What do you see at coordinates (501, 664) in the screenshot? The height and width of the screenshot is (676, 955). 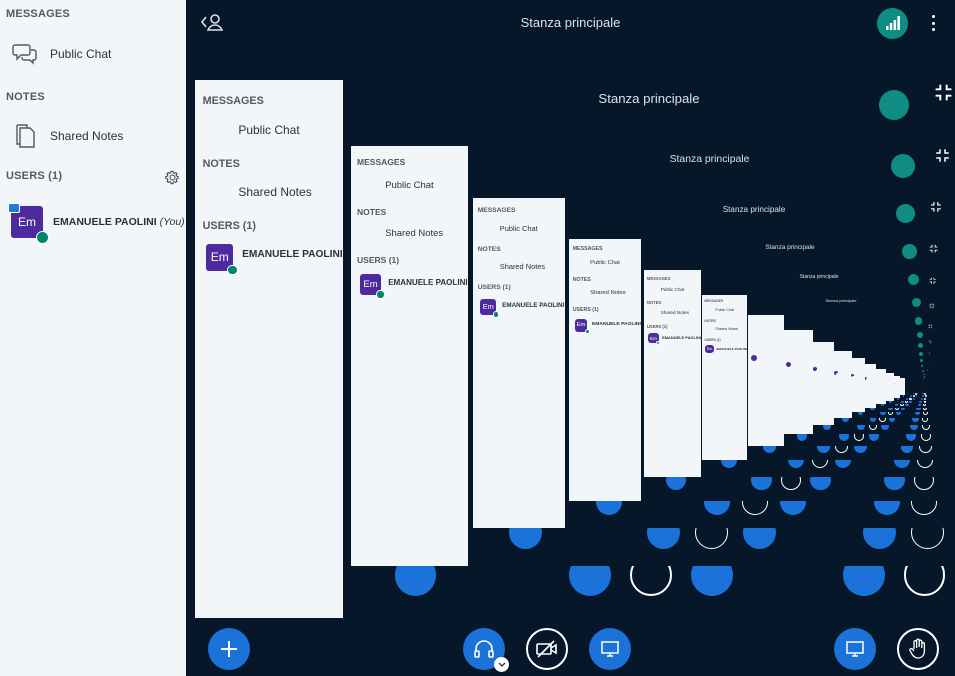 I see `chevron-down-icon` at bounding box center [501, 664].